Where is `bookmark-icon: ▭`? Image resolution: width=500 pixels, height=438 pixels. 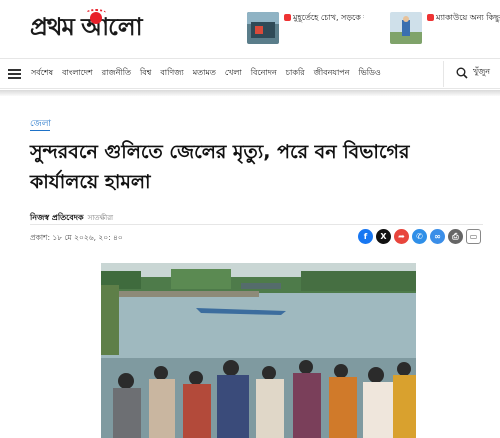
bookmark-icon: ▭ is located at coordinates (473, 236).